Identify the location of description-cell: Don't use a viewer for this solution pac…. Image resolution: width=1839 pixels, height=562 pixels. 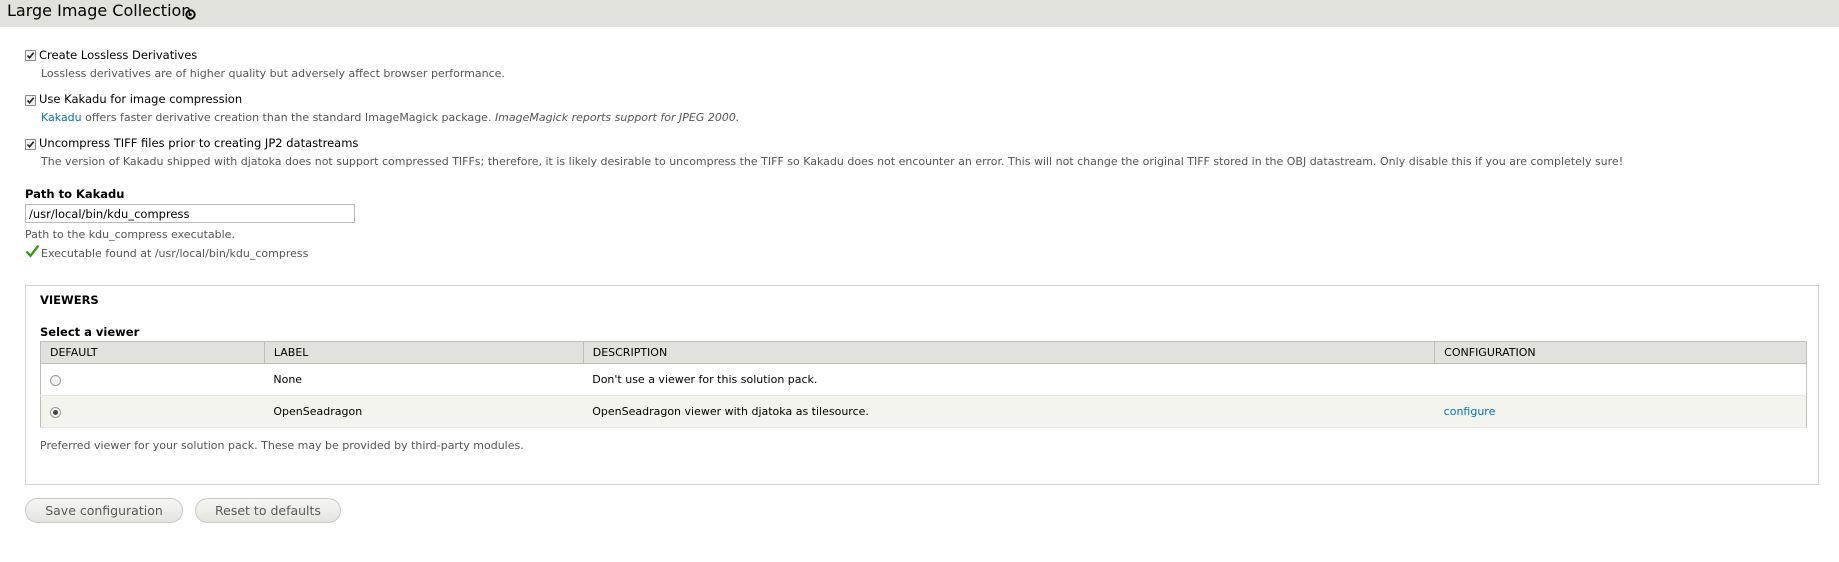
(1009, 379).